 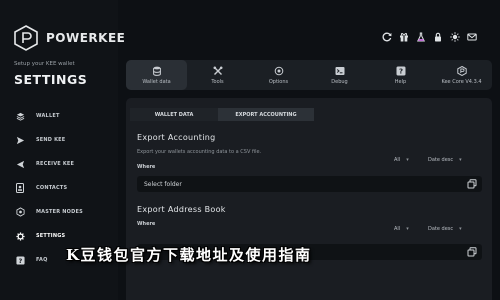 I want to click on sidebar-item-master-nodes: MASTER NODES, so click(x=62, y=212).